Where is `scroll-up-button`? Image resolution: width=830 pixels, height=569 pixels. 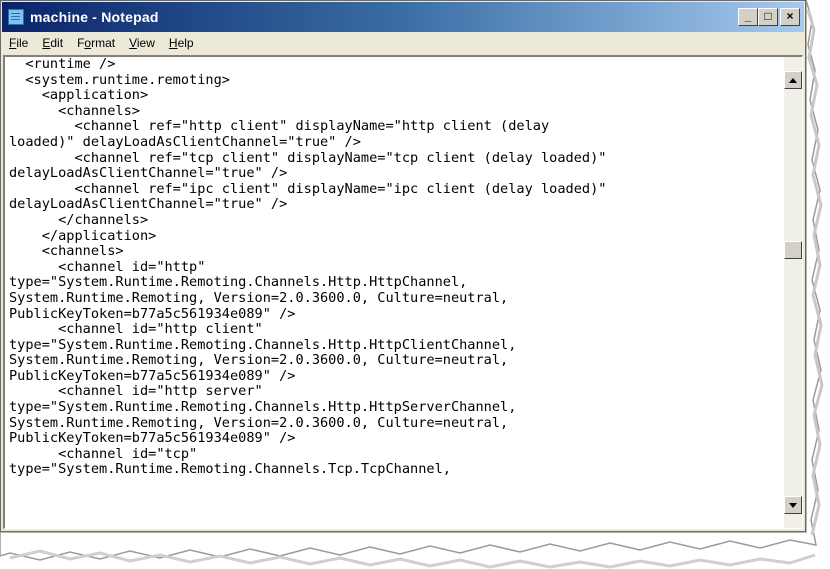
scroll-up-button is located at coordinates (793, 80).